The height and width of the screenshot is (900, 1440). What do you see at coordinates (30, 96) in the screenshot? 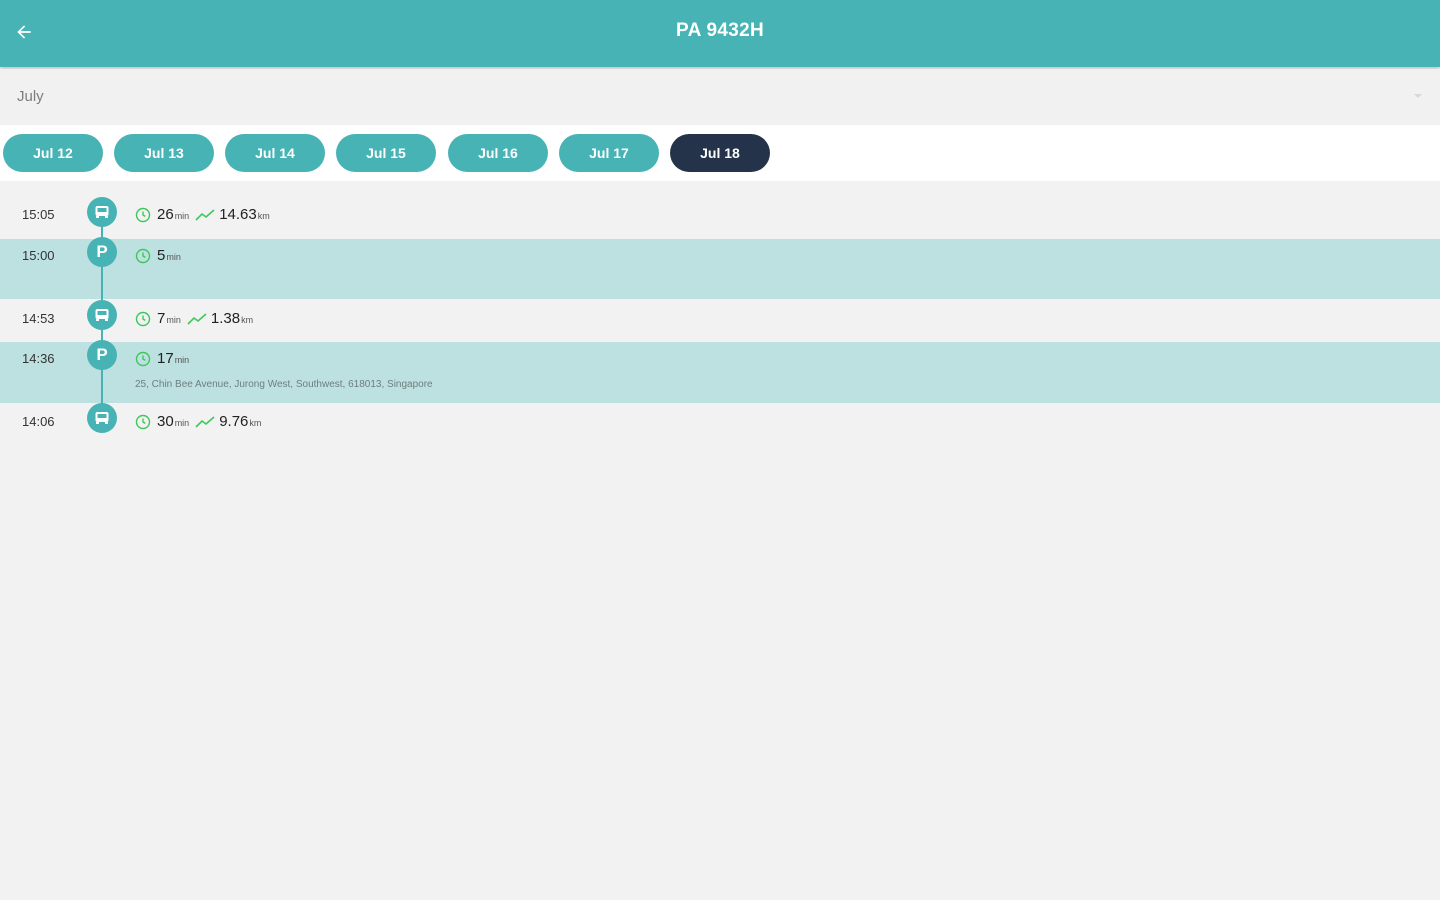
I see `month-label: July` at bounding box center [30, 96].